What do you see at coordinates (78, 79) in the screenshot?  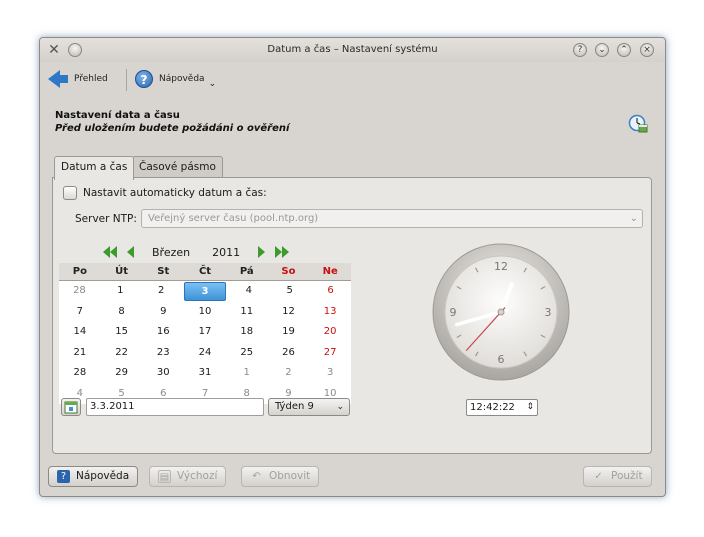 I see `overview-button: Přehled` at bounding box center [78, 79].